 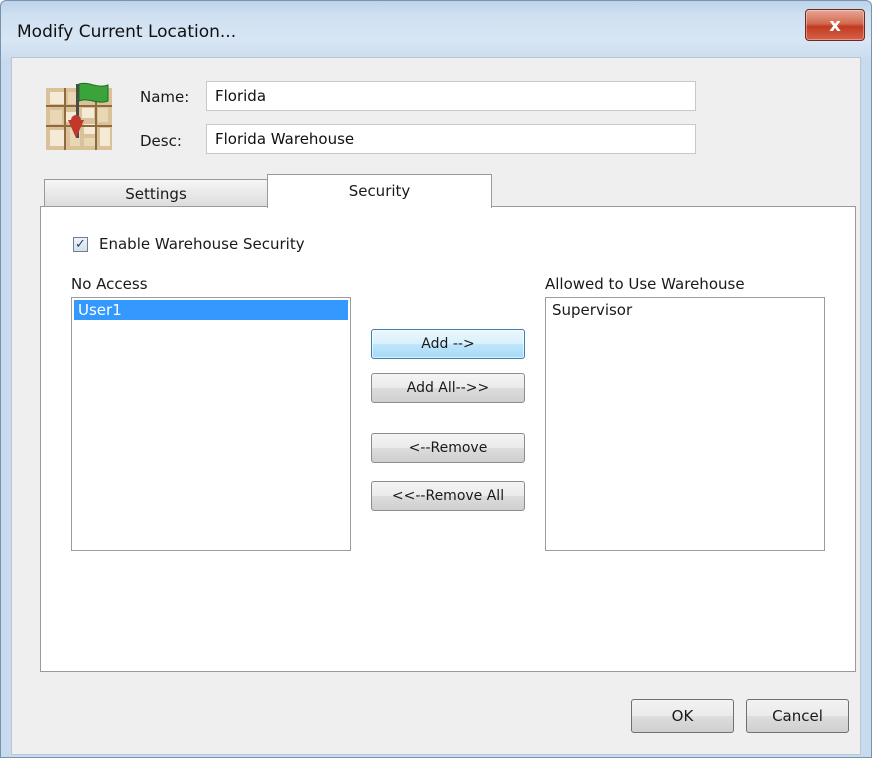 What do you see at coordinates (379, 191) in the screenshot?
I see `tab-security: Security` at bounding box center [379, 191].